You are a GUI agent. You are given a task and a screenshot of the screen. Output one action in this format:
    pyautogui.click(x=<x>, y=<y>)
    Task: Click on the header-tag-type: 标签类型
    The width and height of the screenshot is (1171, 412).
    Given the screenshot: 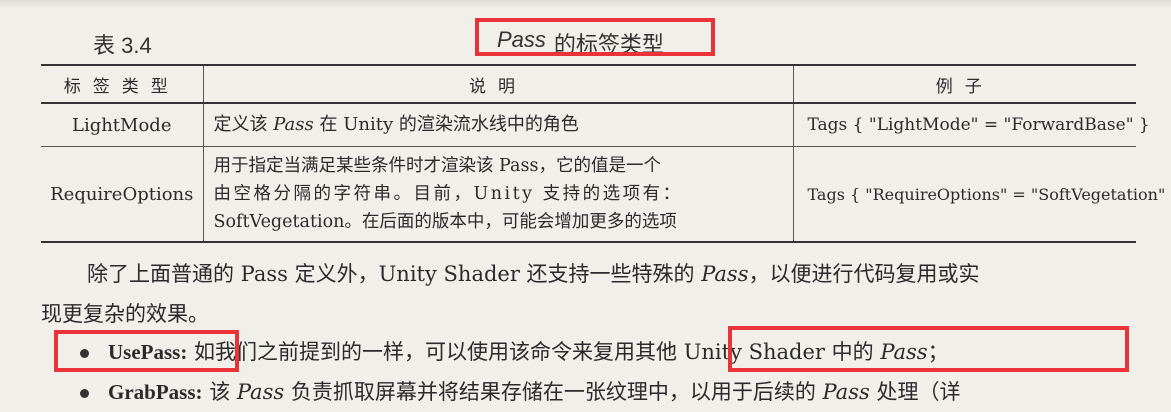 What is the action you would take?
    pyautogui.click(x=122, y=84)
    